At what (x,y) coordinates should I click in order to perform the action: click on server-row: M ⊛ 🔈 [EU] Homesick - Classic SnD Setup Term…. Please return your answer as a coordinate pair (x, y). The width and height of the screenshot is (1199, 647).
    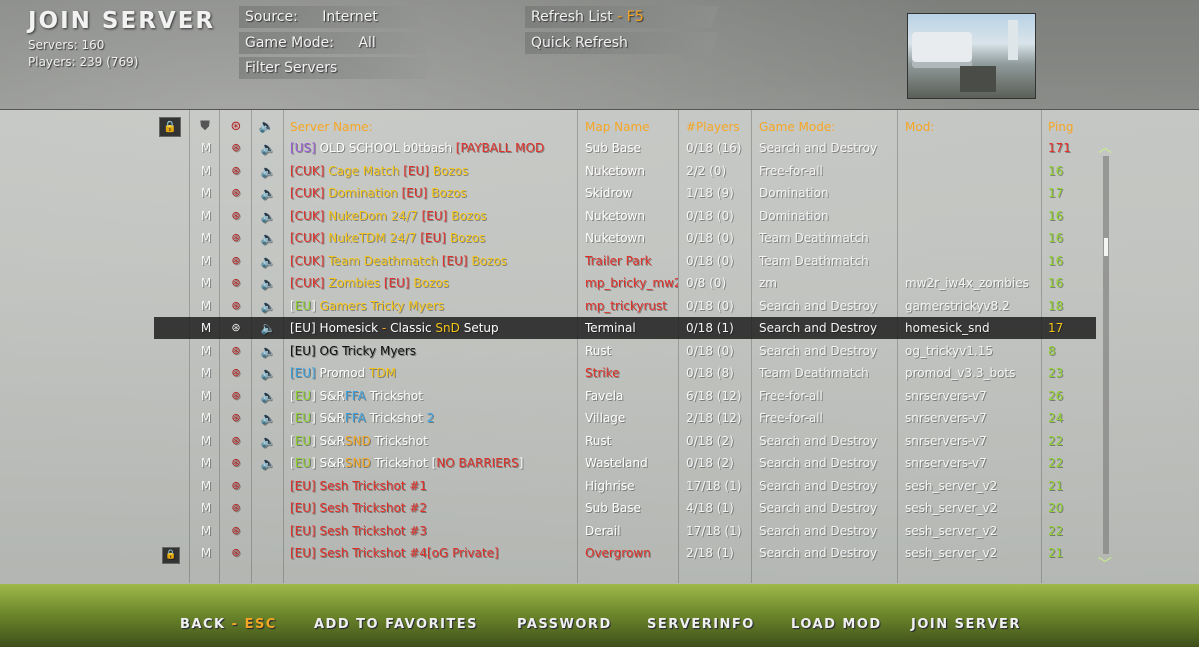
    Looking at the image, I should click on (625, 328).